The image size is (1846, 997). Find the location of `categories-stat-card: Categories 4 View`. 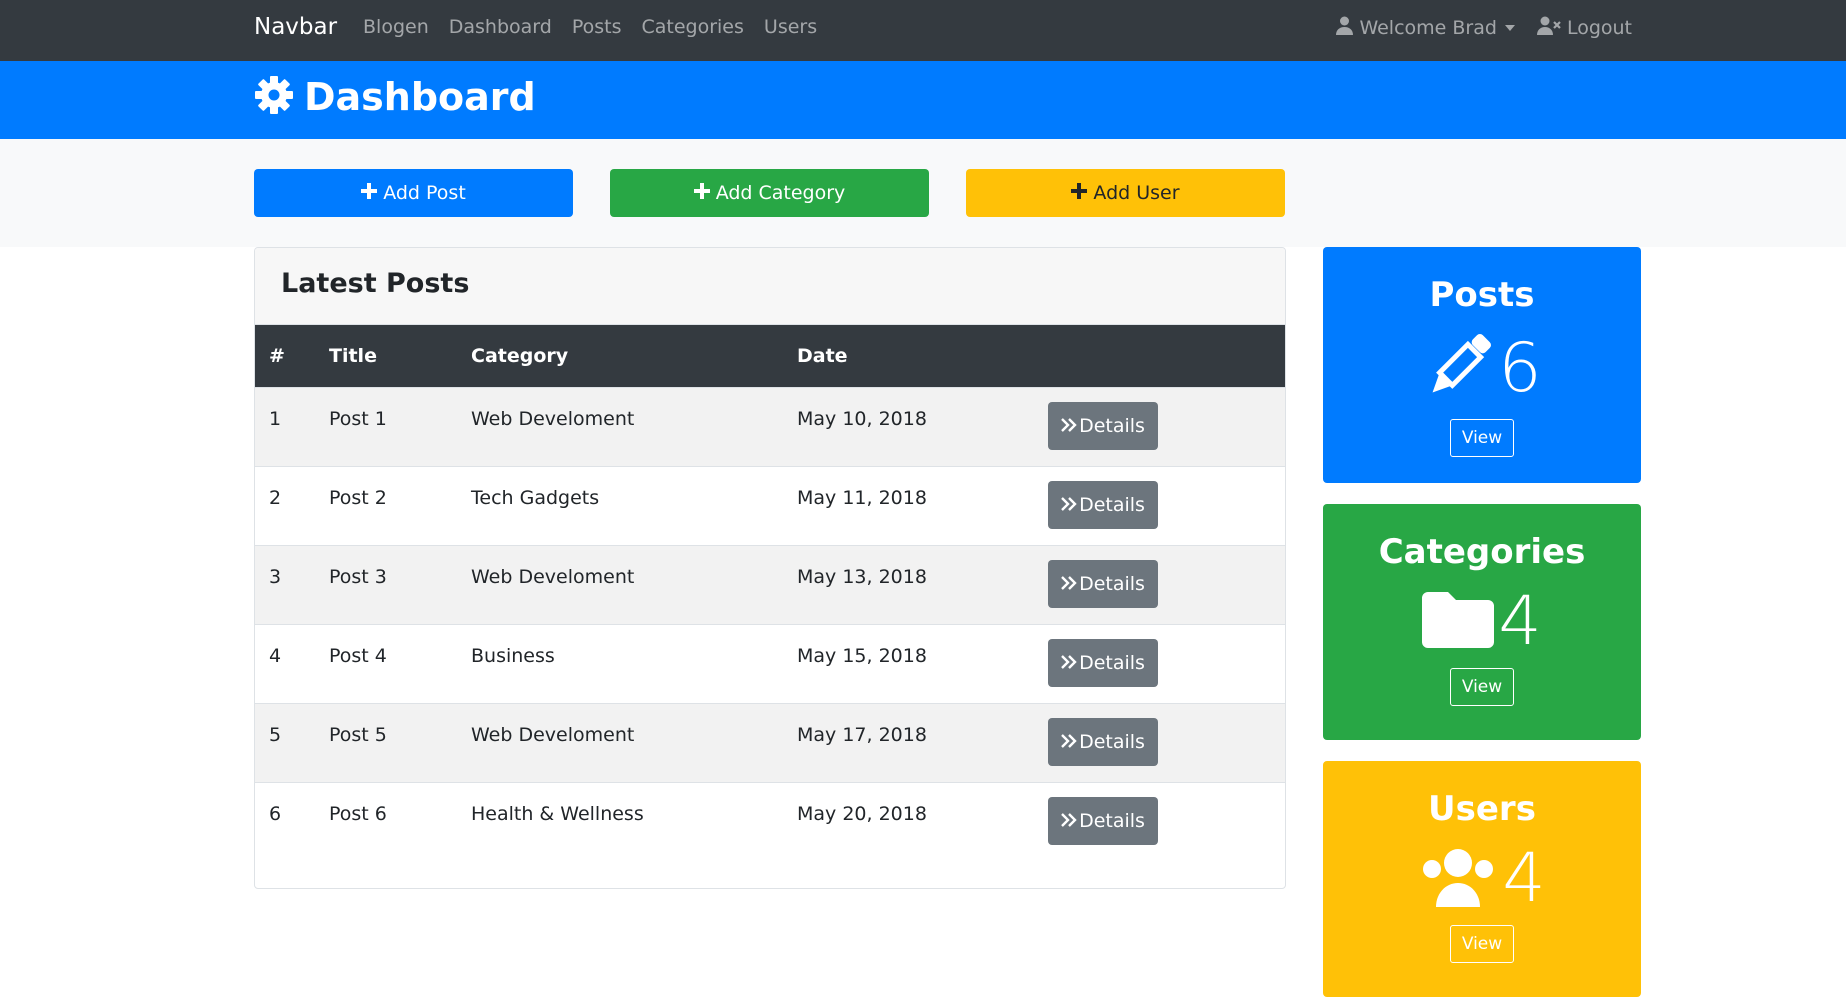

categories-stat-card: Categories 4 View is located at coordinates (1482, 622).